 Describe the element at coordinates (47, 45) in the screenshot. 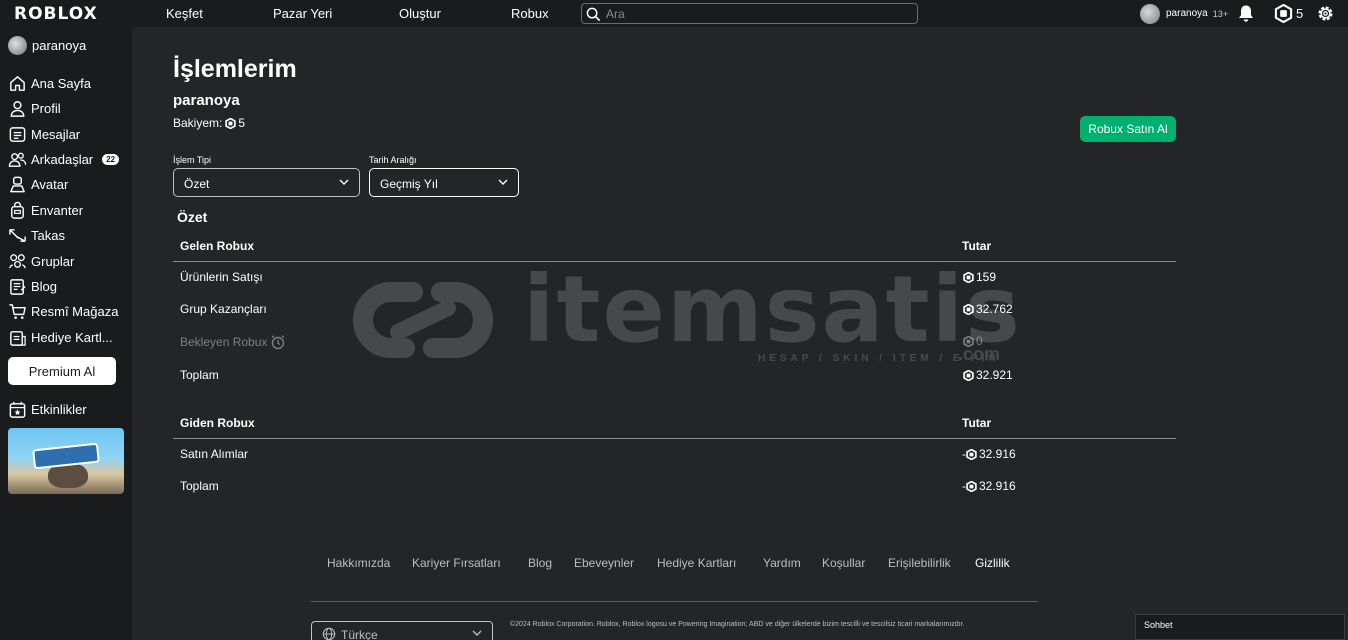

I see `sidebar-user: paranoya` at that location.